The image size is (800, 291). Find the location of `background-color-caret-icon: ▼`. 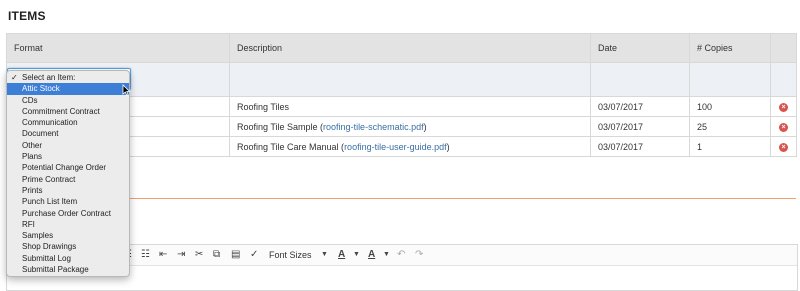

background-color-caret-icon: ▼ is located at coordinates (386, 255).